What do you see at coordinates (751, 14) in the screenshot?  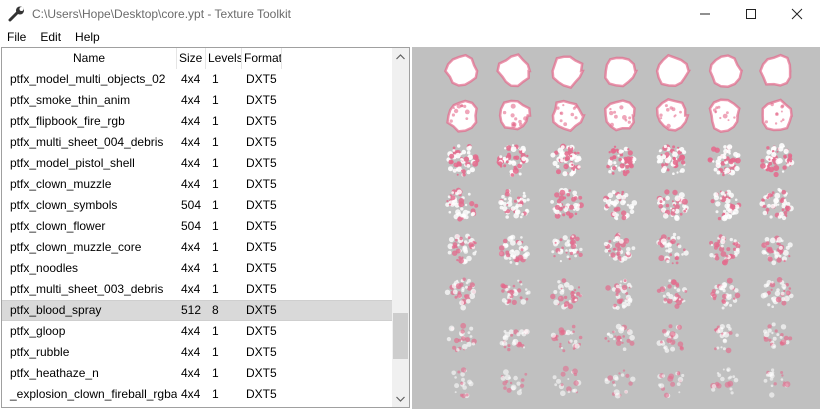 I see `maximize-button` at bounding box center [751, 14].